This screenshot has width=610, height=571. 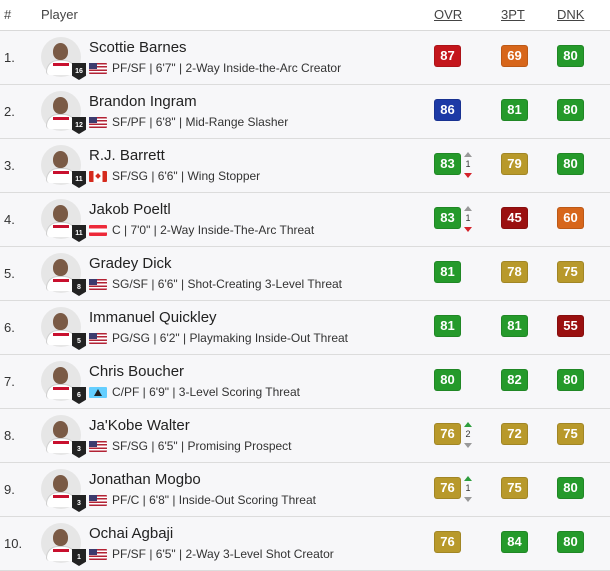 What do you see at coordinates (9, 273) in the screenshot?
I see `player-rank: 5.` at bounding box center [9, 273].